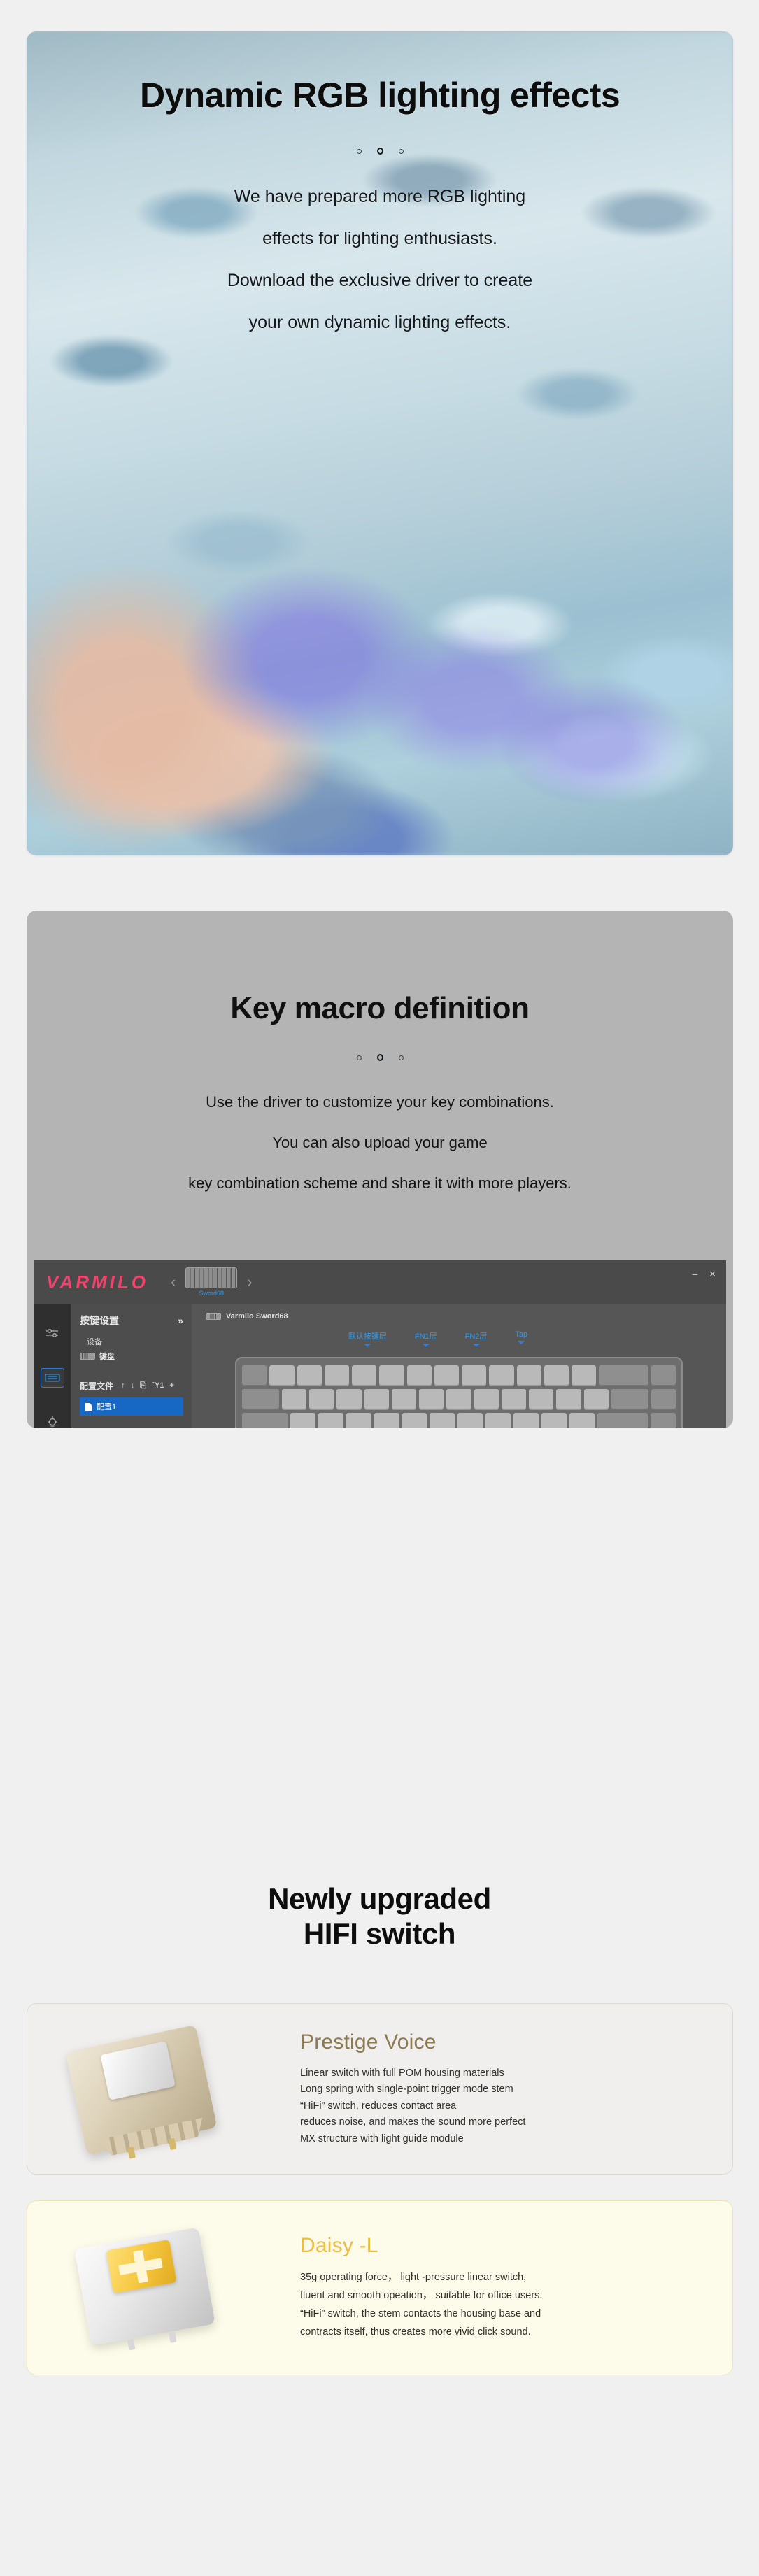 The image size is (759, 2576). What do you see at coordinates (131, 1356) in the screenshot?
I see `sidebar-device-keyboard: 键盘` at bounding box center [131, 1356].